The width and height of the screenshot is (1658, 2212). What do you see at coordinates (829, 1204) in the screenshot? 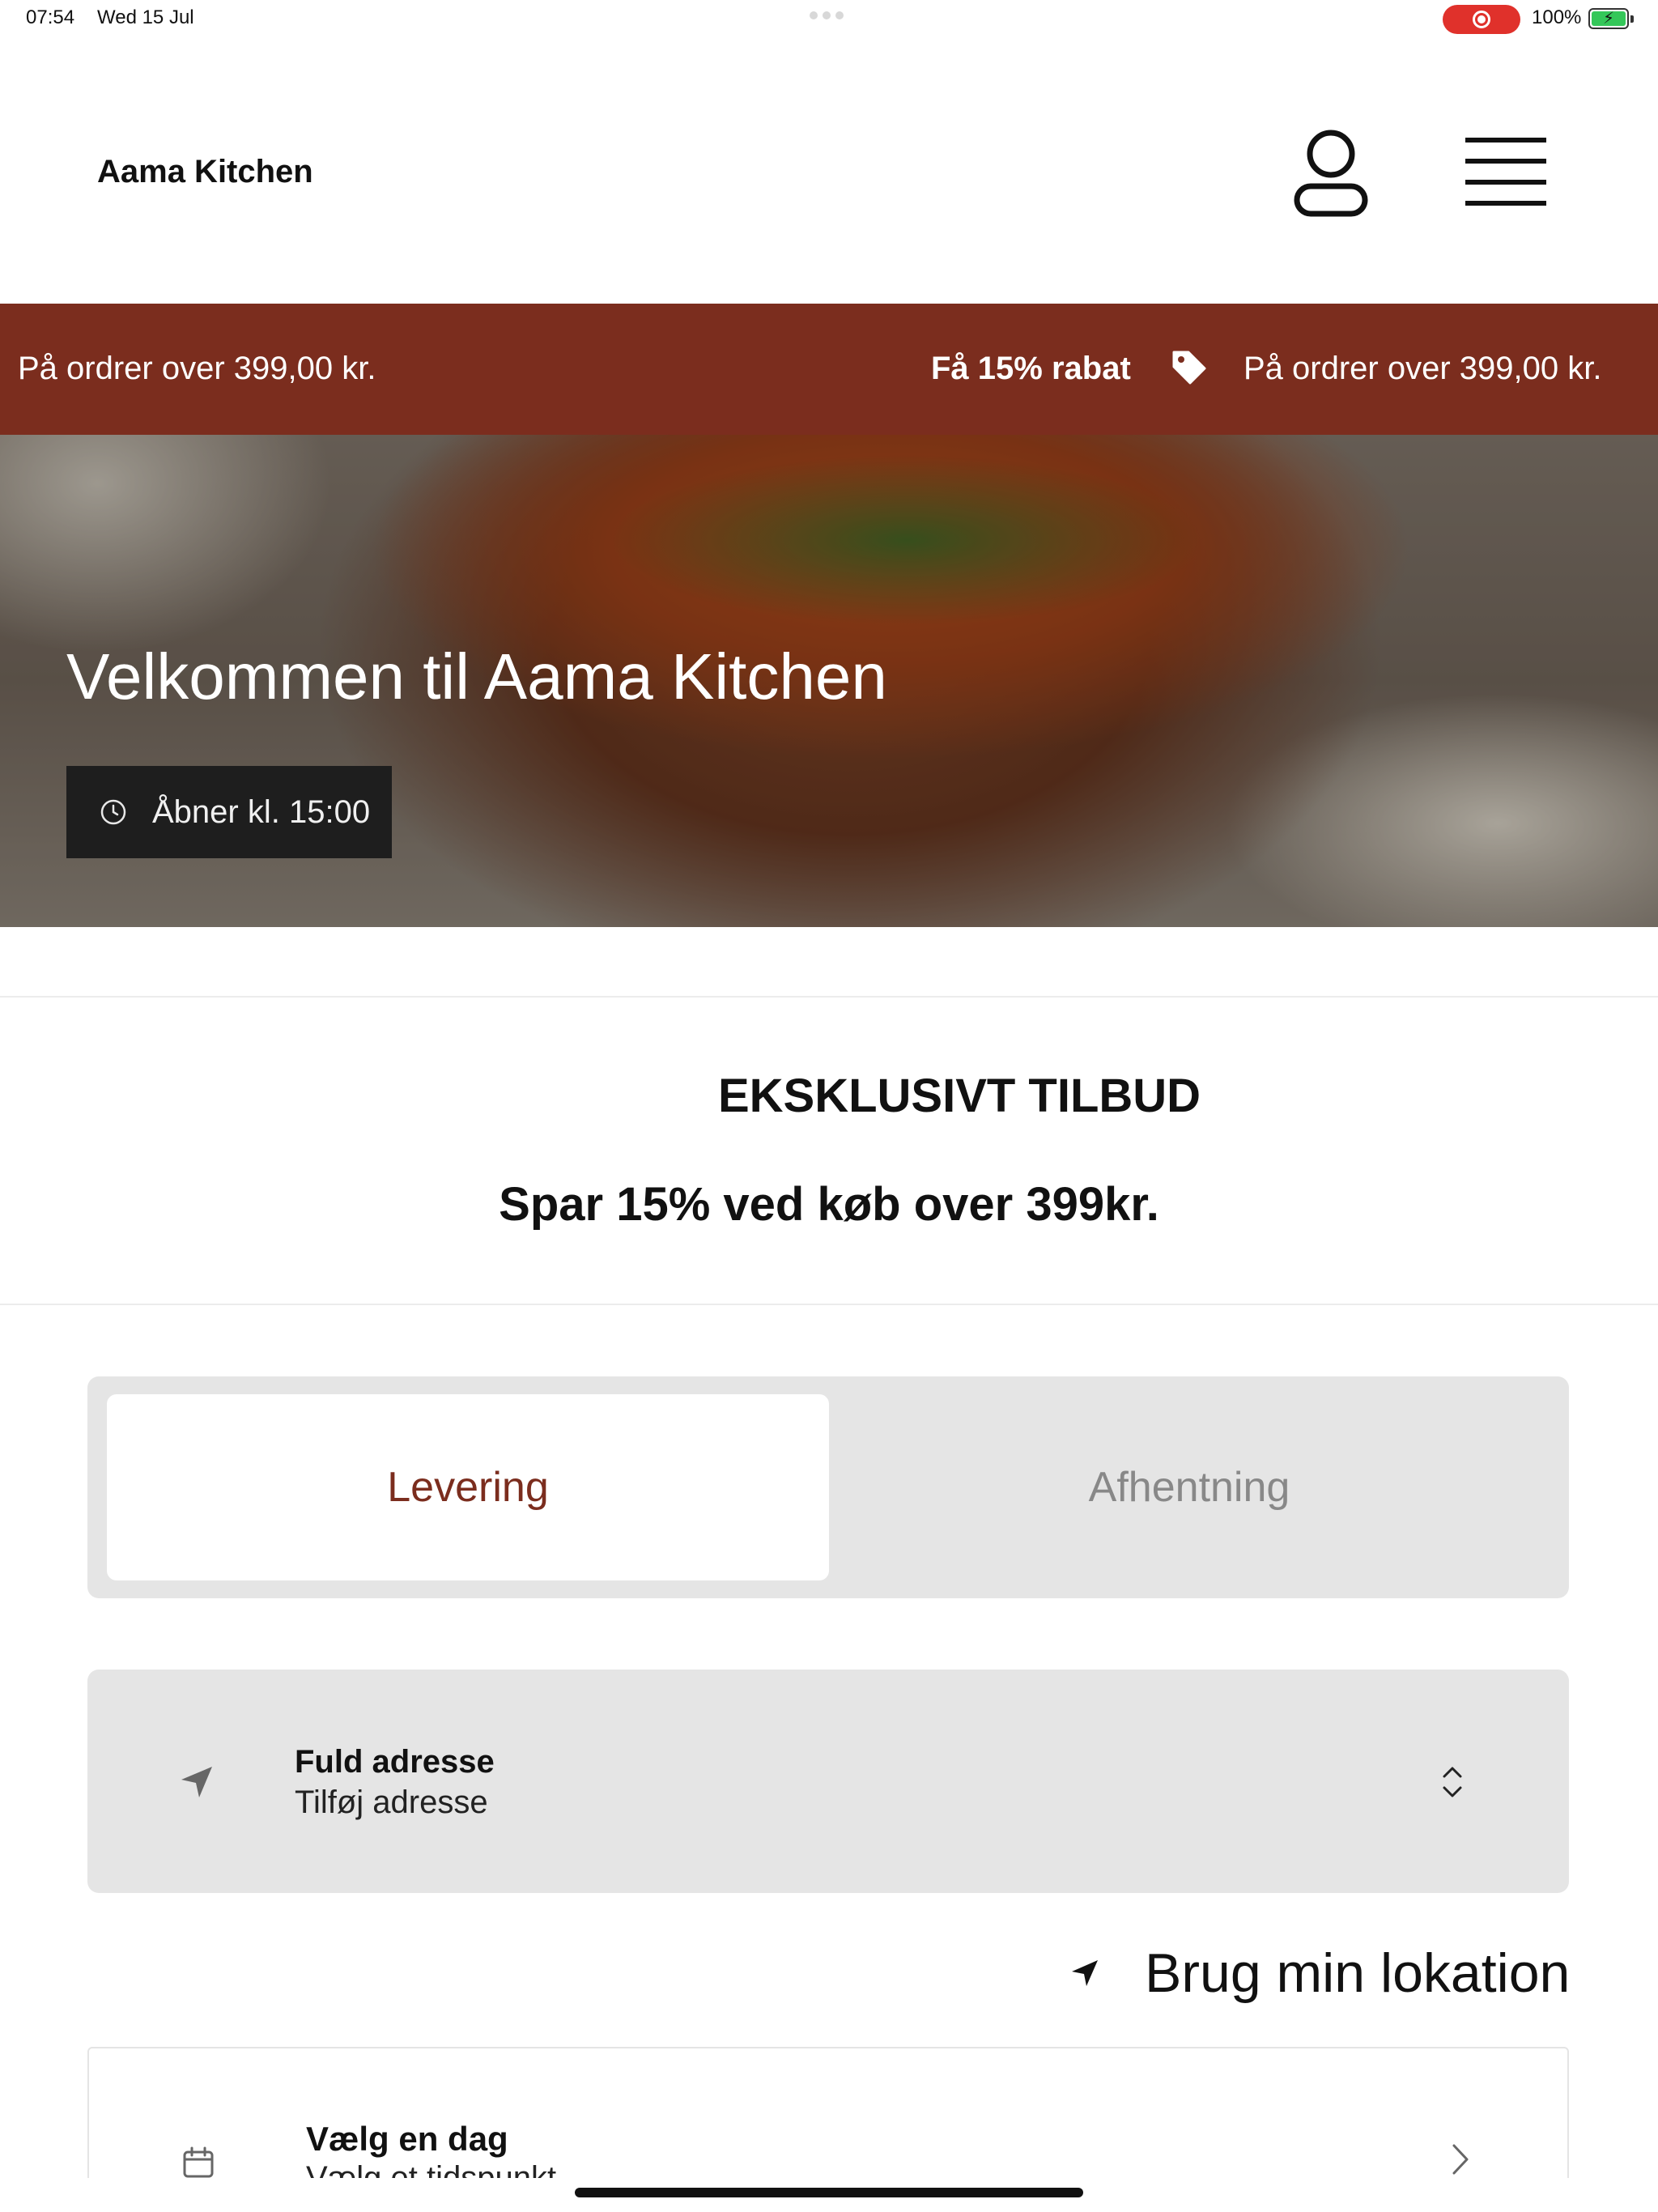
I see `offer-subtitle: Spar 15% ved køb over 399kr.` at bounding box center [829, 1204].